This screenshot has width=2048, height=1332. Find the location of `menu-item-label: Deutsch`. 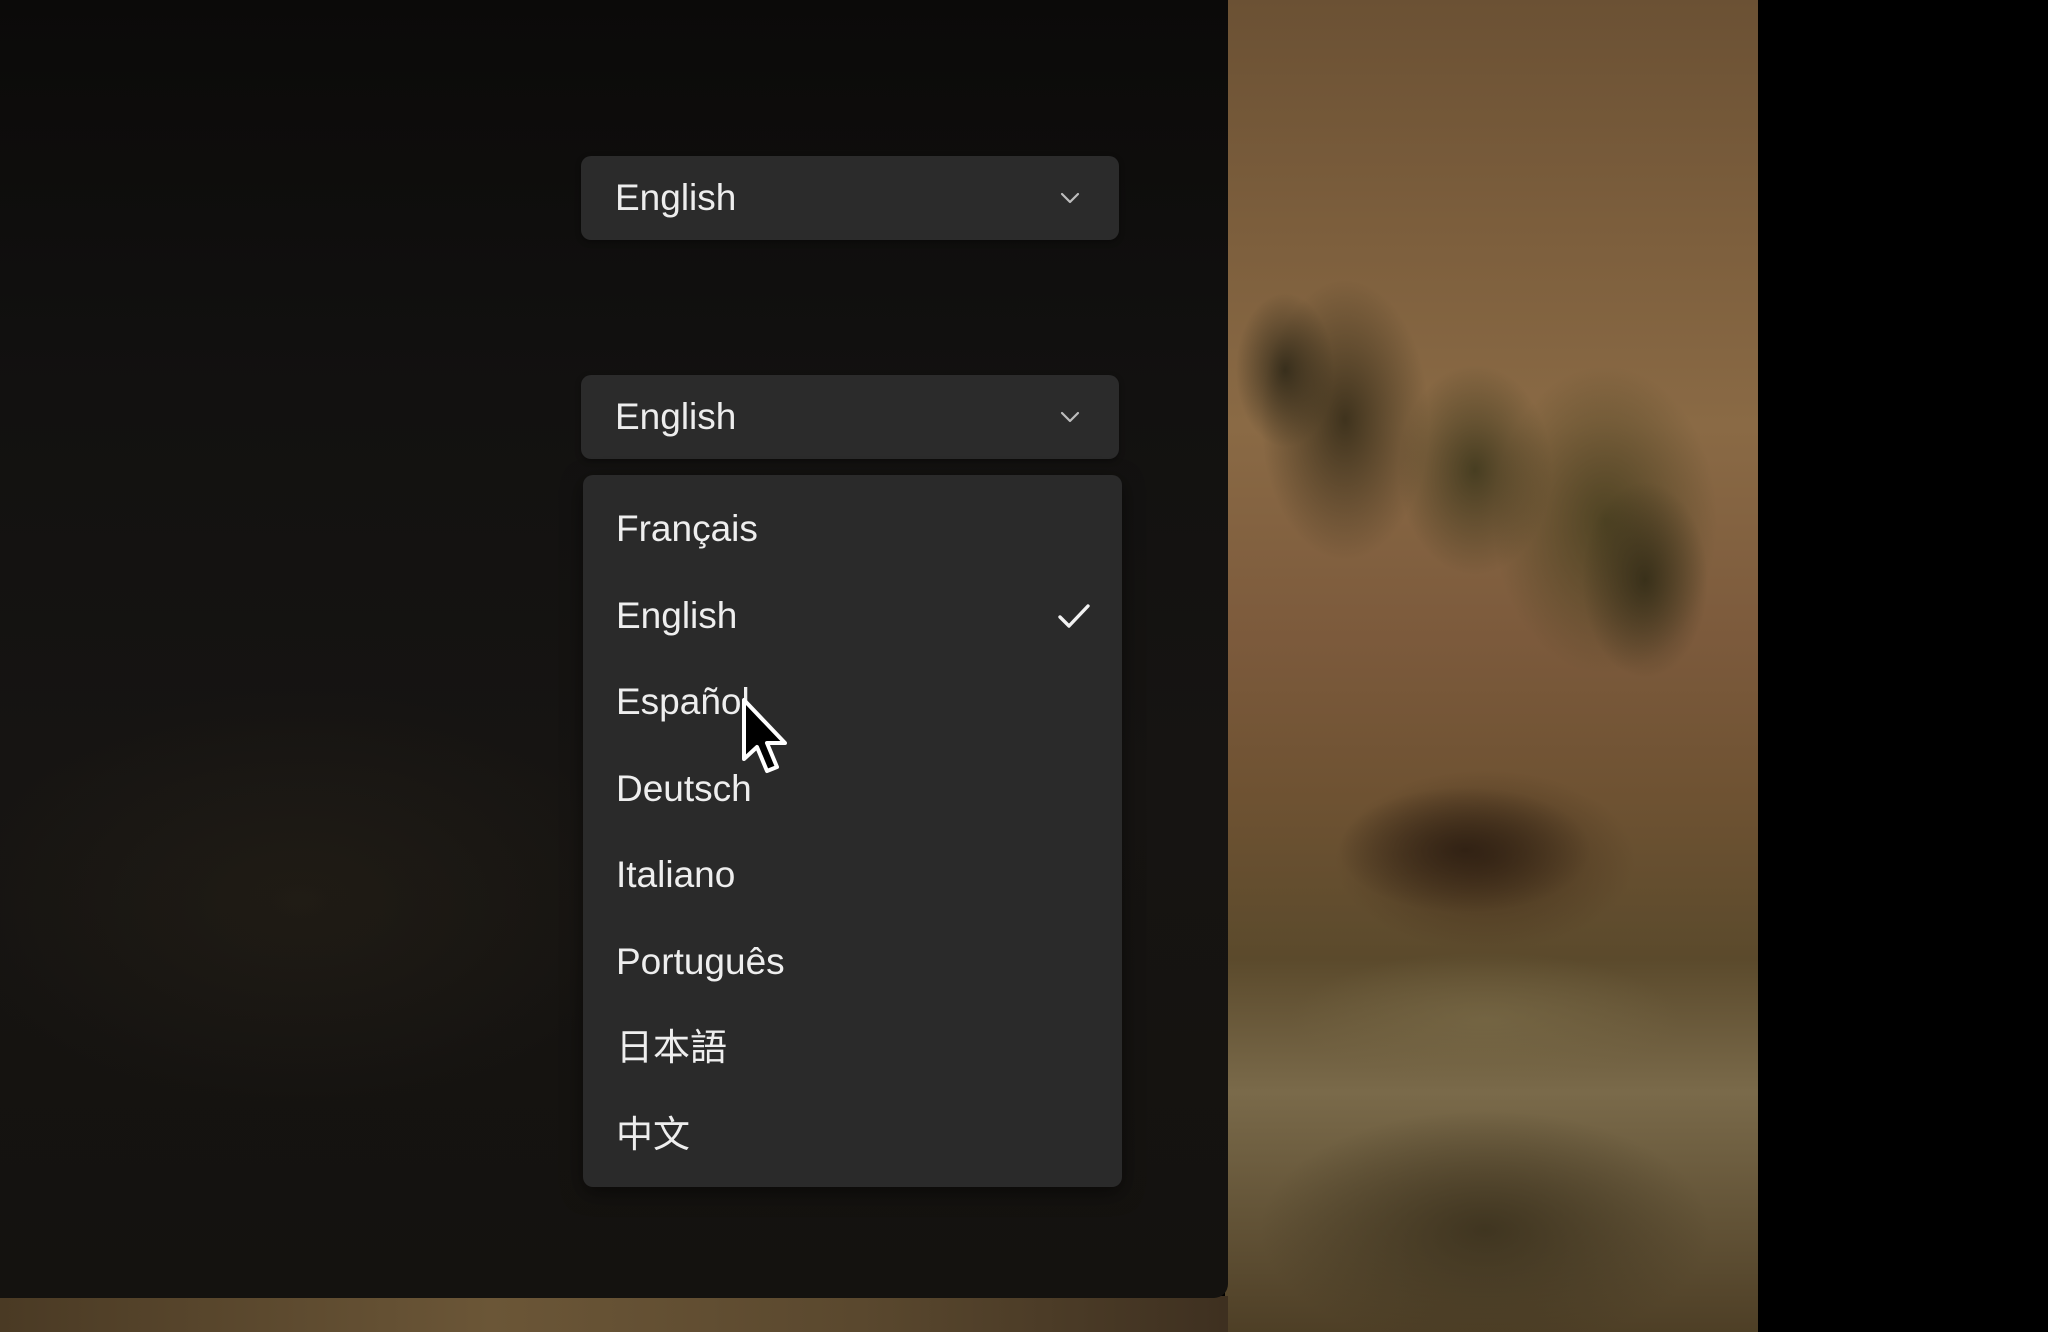

menu-item-label: Deutsch is located at coordinates (684, 788).